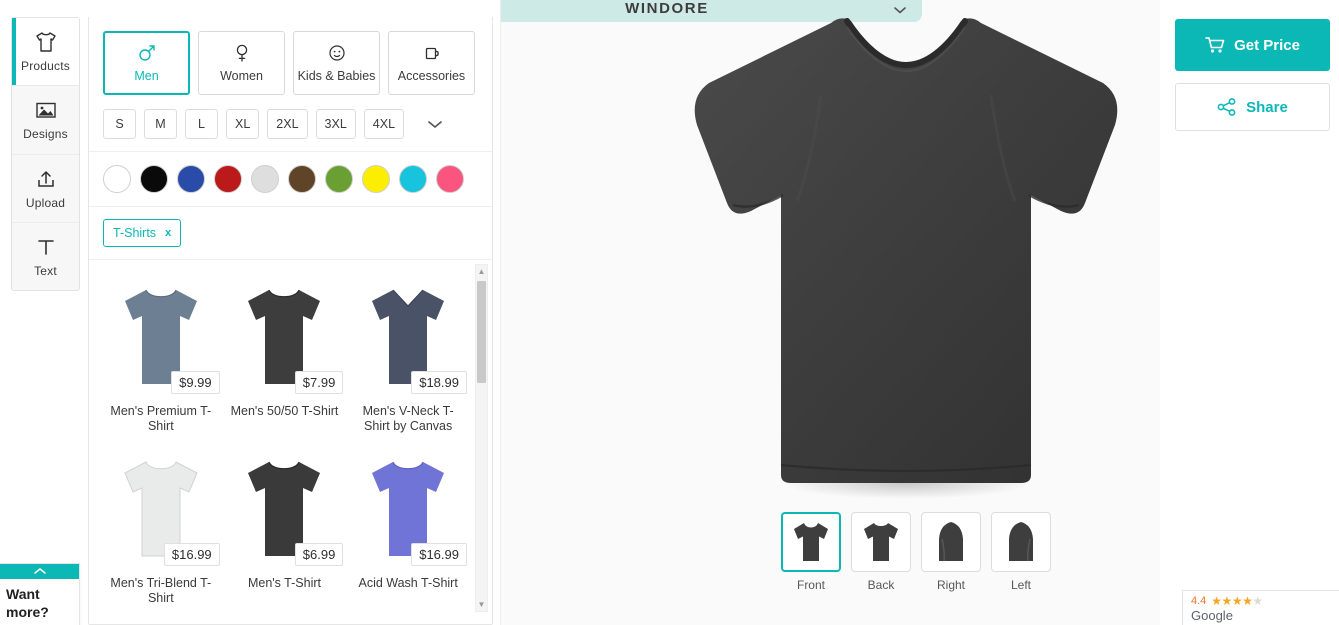  I want to click on view-label: Left, so click(1020, 585).